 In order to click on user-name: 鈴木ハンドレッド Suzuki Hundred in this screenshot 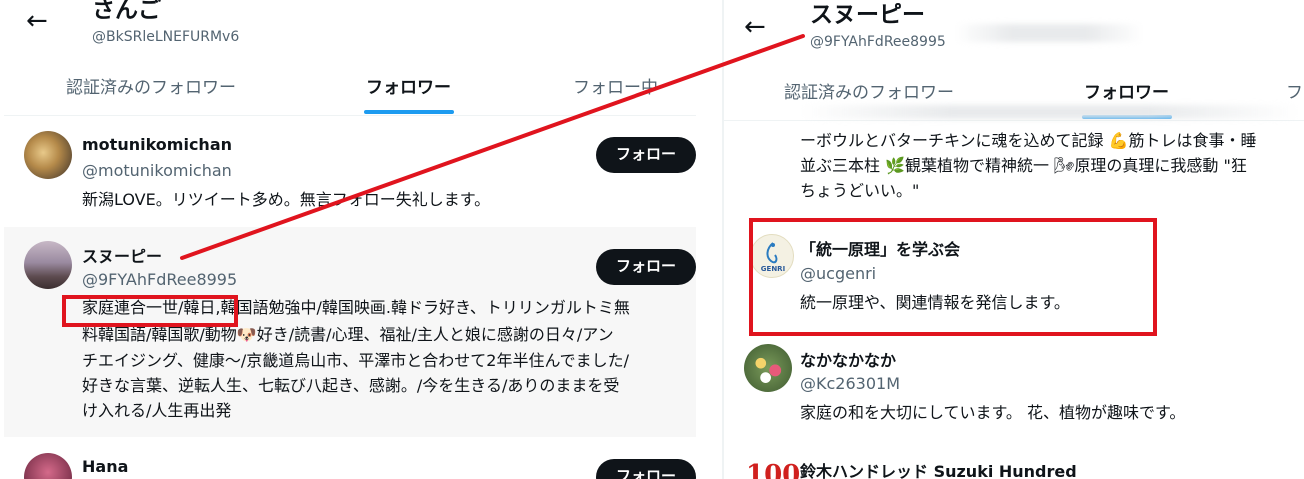, I will do `click(938, 468)`.